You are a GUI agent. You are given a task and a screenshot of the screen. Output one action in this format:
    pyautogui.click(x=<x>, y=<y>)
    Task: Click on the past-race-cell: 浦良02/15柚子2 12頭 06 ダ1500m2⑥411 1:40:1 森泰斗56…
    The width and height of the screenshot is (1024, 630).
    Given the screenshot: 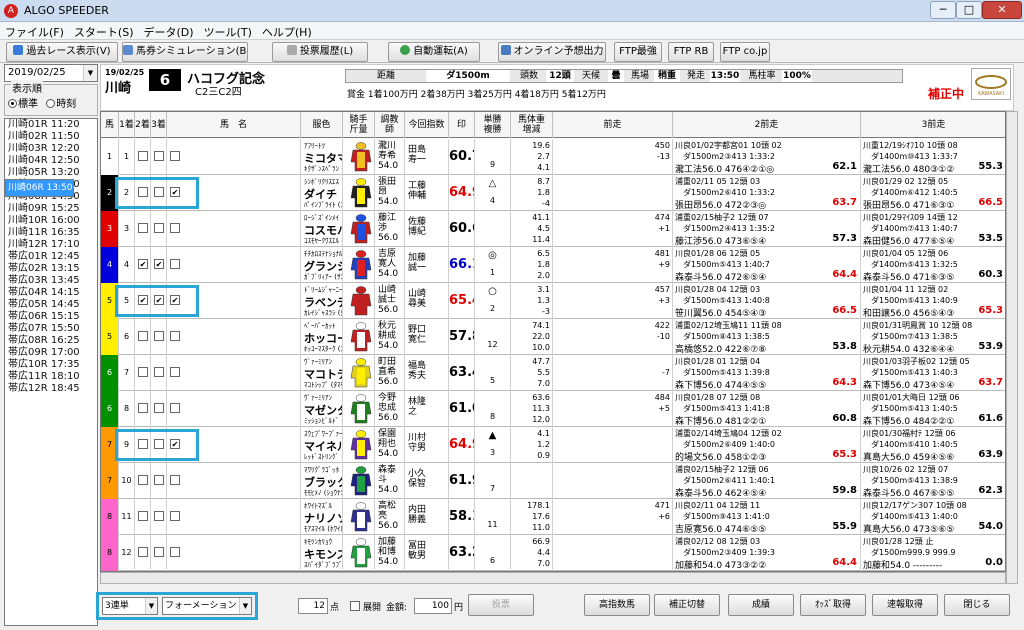 What is the action you would take?
    pyautogui.click(x=767, y=481)
    